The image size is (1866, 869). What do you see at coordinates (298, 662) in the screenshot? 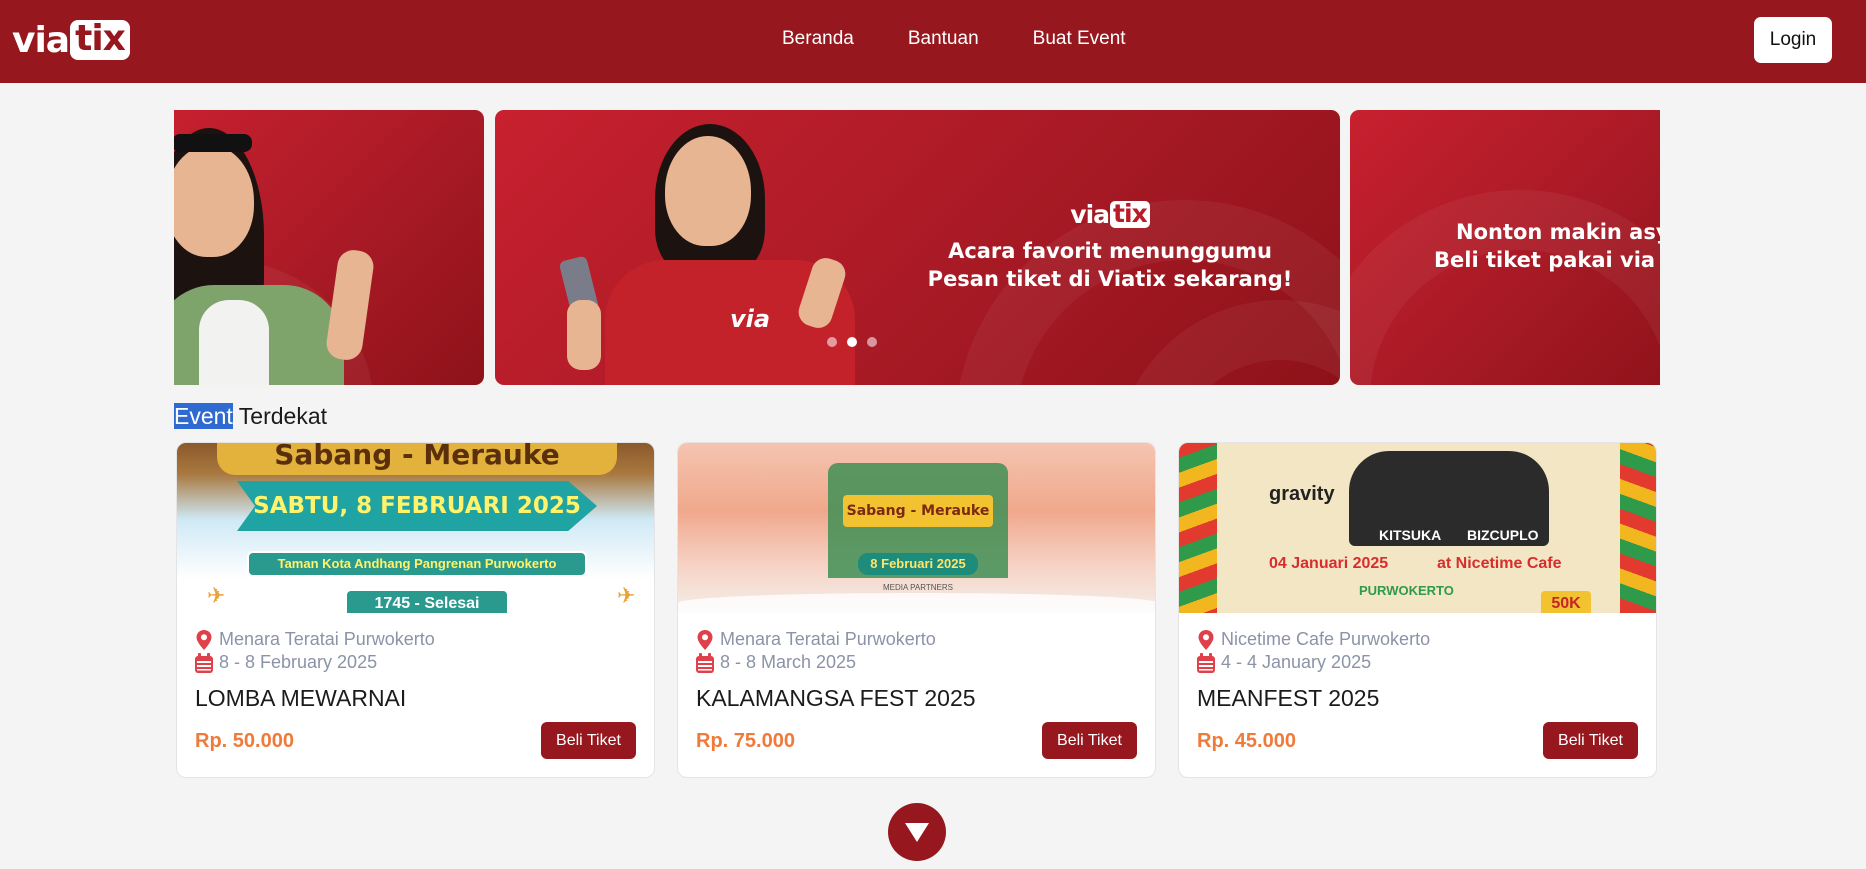
I see `event-date-text: 8 - 8 February 2025` at bounding box center [298, 662].